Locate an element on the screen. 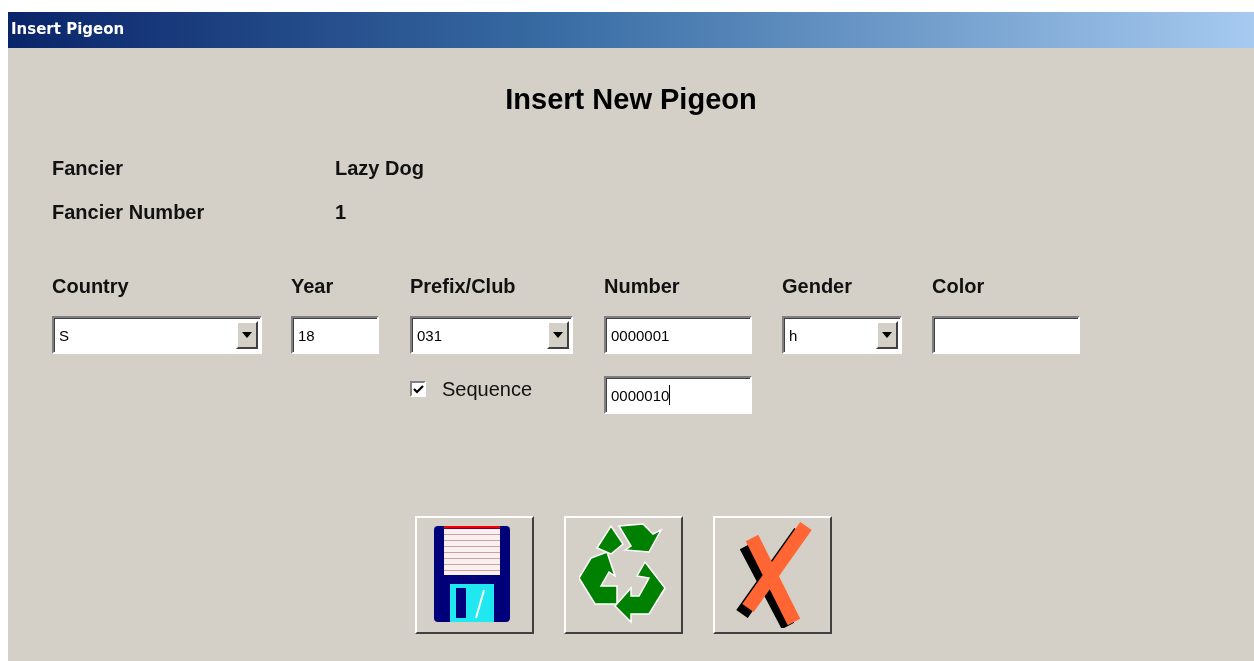 This screenshot has height=661, width=1254. info-label: Fancier Number is located at coordinates (129, 212).